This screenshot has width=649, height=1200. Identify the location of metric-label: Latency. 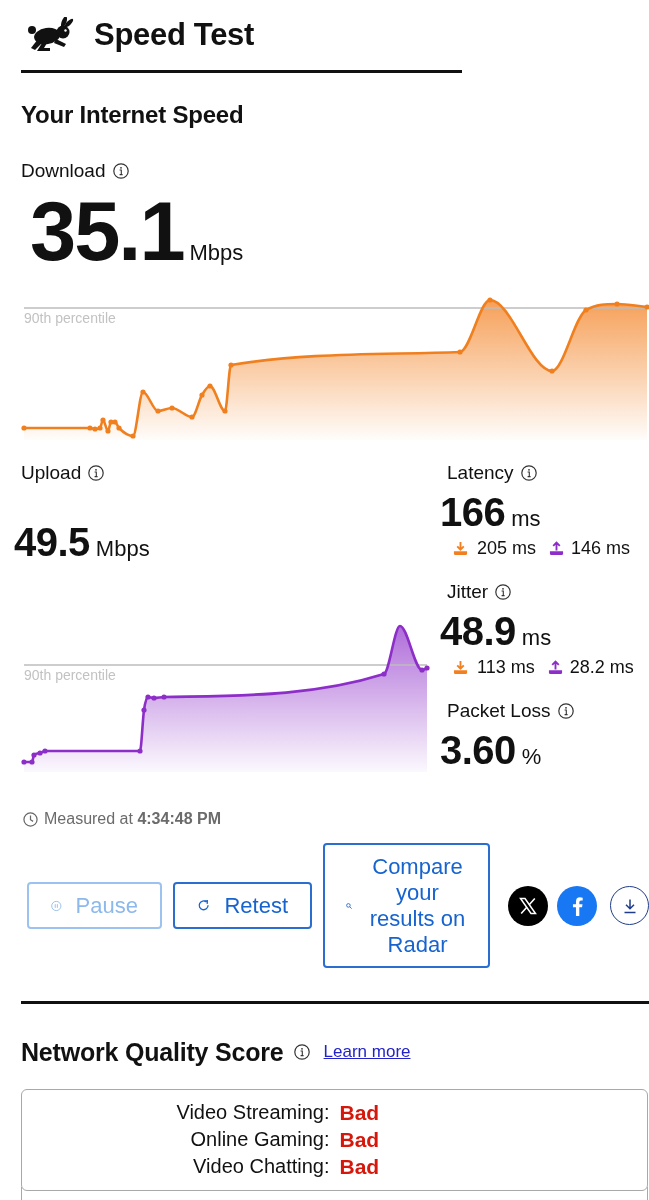
(480, 473).